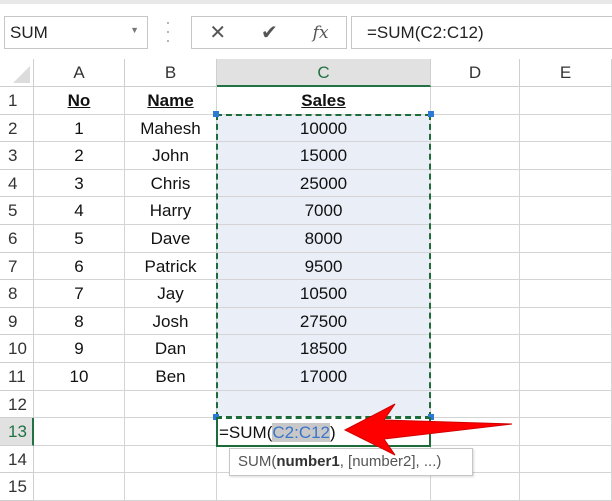  I want to click on red-arrow-annotation, so click(428, 429).